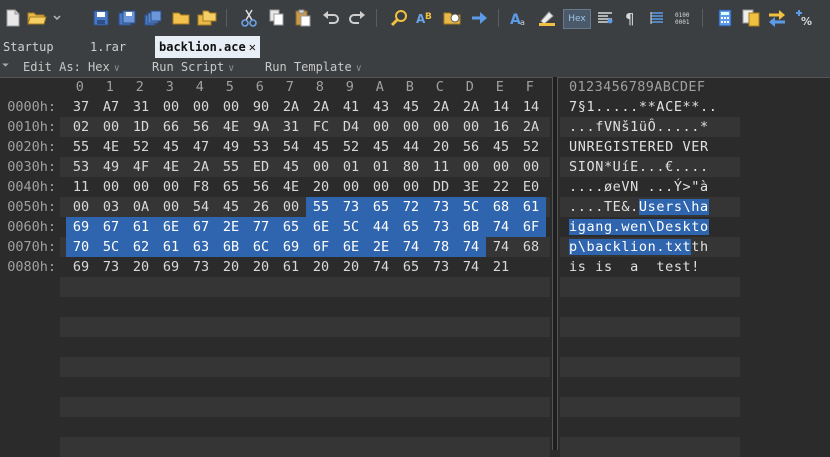  I want to click on hex-byte: 47, so click(201, 147).